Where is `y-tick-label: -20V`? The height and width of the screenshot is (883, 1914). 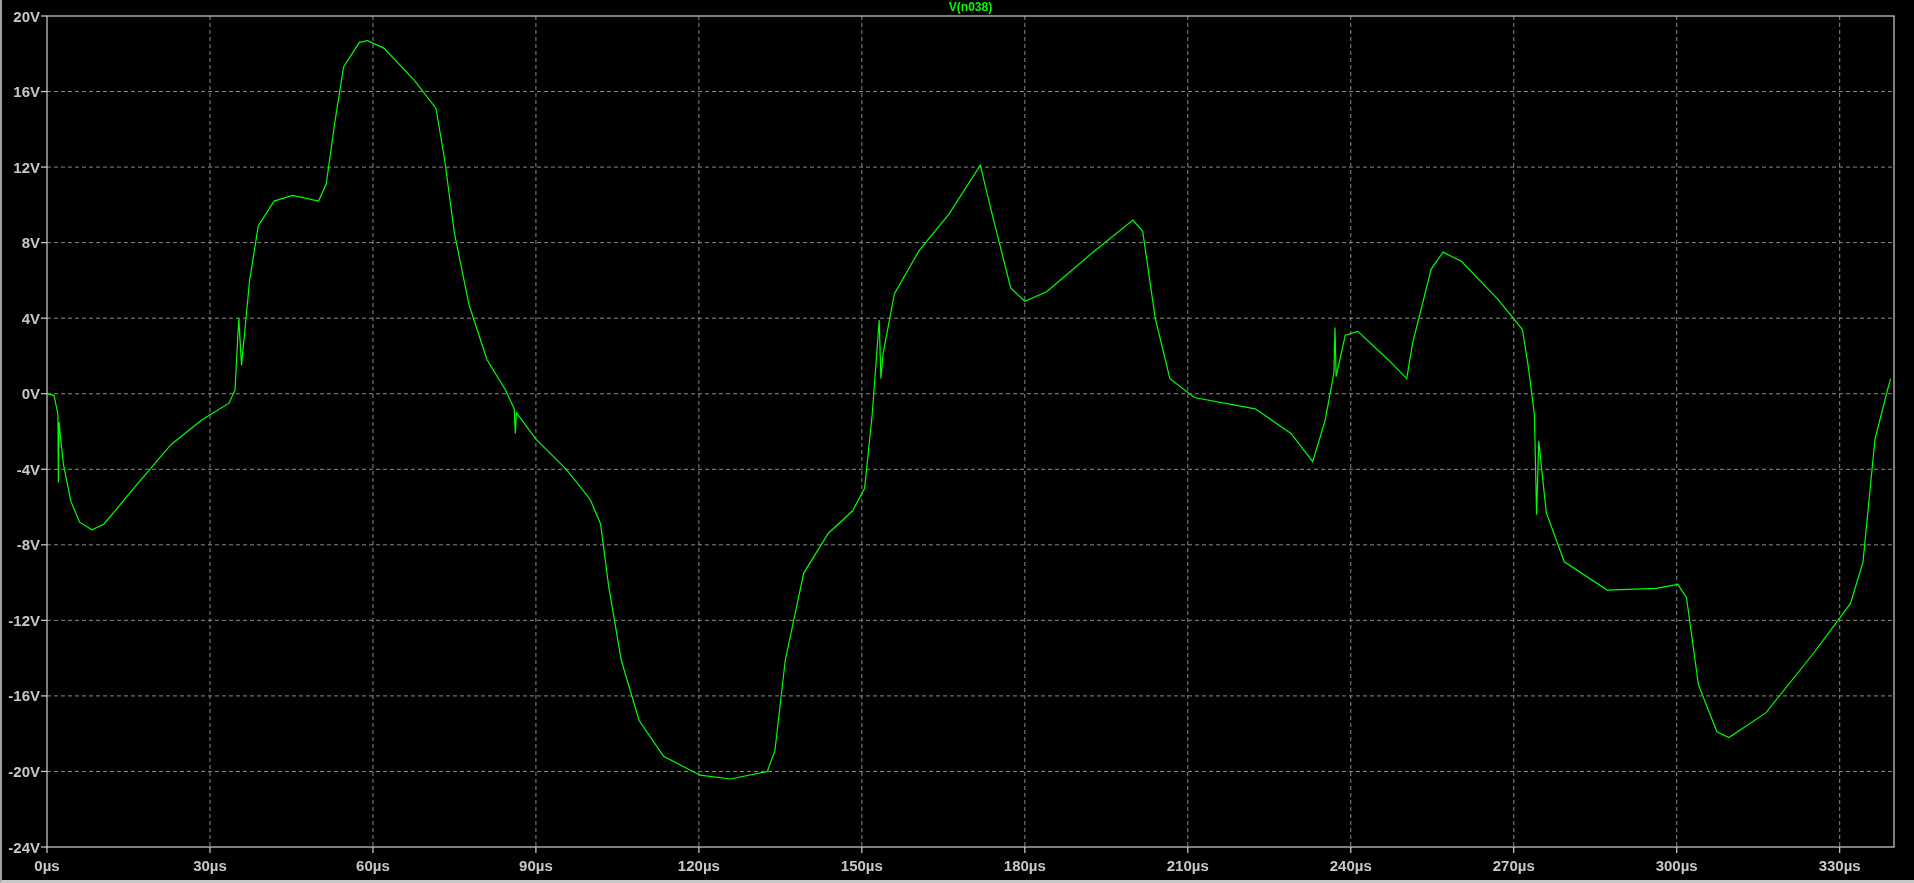
y-tick-label: -20V is located at coordinates (24, 771).